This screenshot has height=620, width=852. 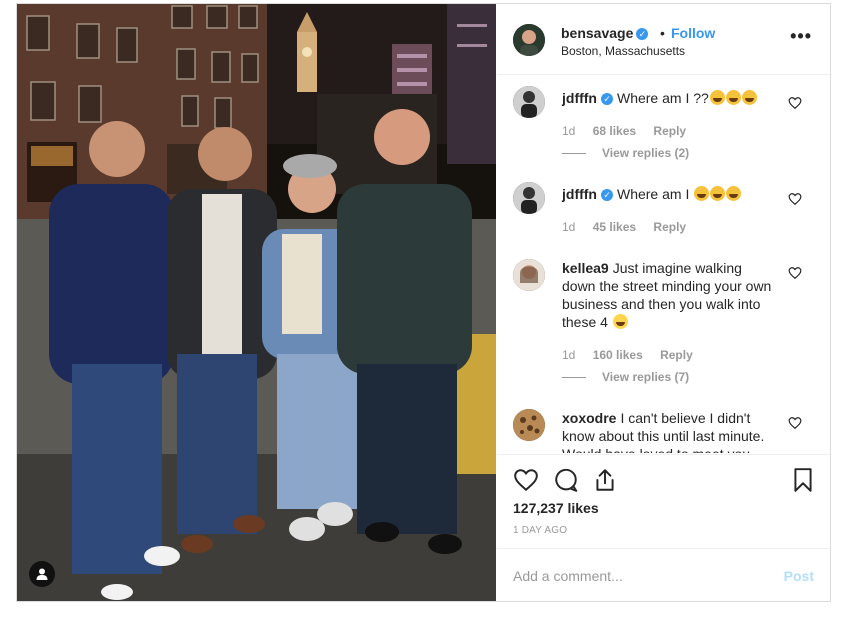 What do you see at coordinates (614, 227) in the screenshot?
I see `comment-likes: 45 likes` at bounding box center [614, 227].